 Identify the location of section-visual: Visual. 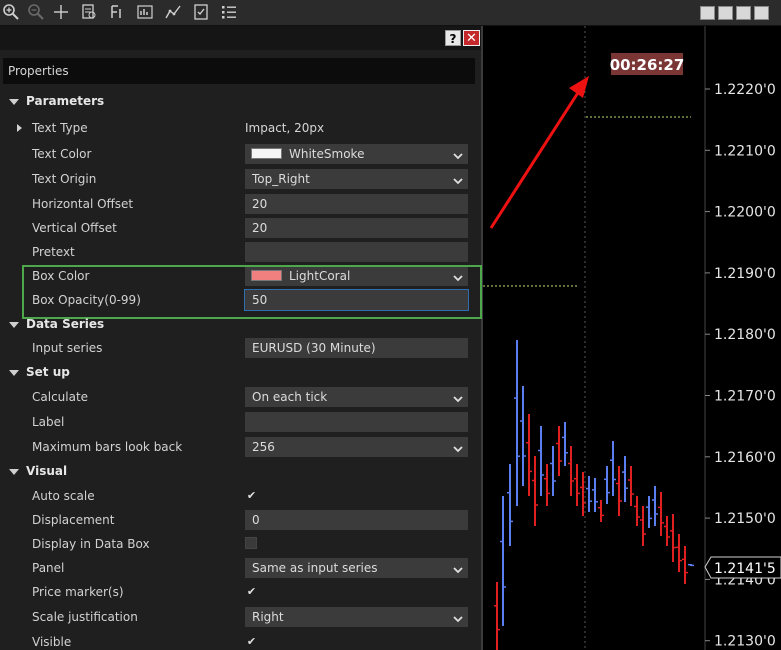
(239, 472).